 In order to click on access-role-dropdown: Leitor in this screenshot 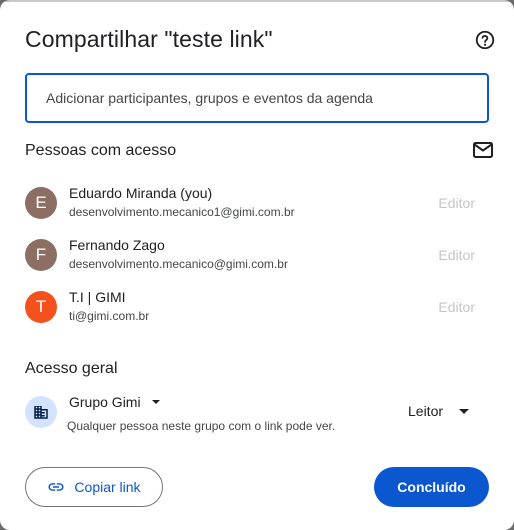, I will do `click(439, 411)`.